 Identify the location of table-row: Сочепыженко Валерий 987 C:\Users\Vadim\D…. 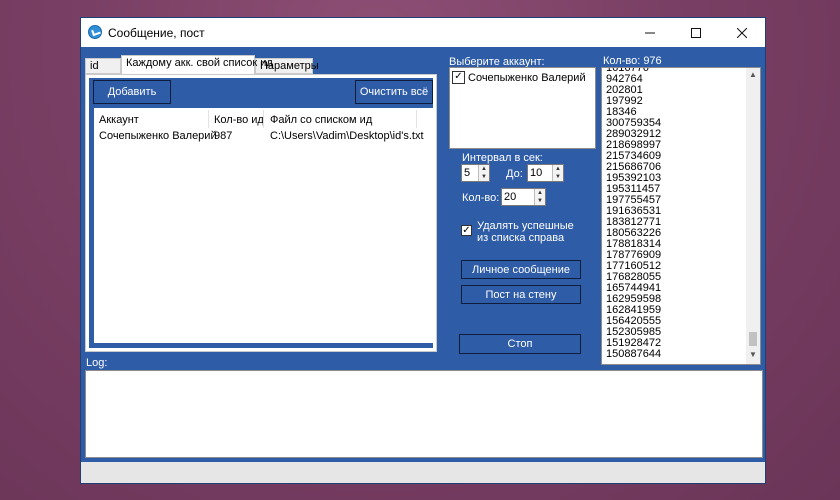
(263, 136).